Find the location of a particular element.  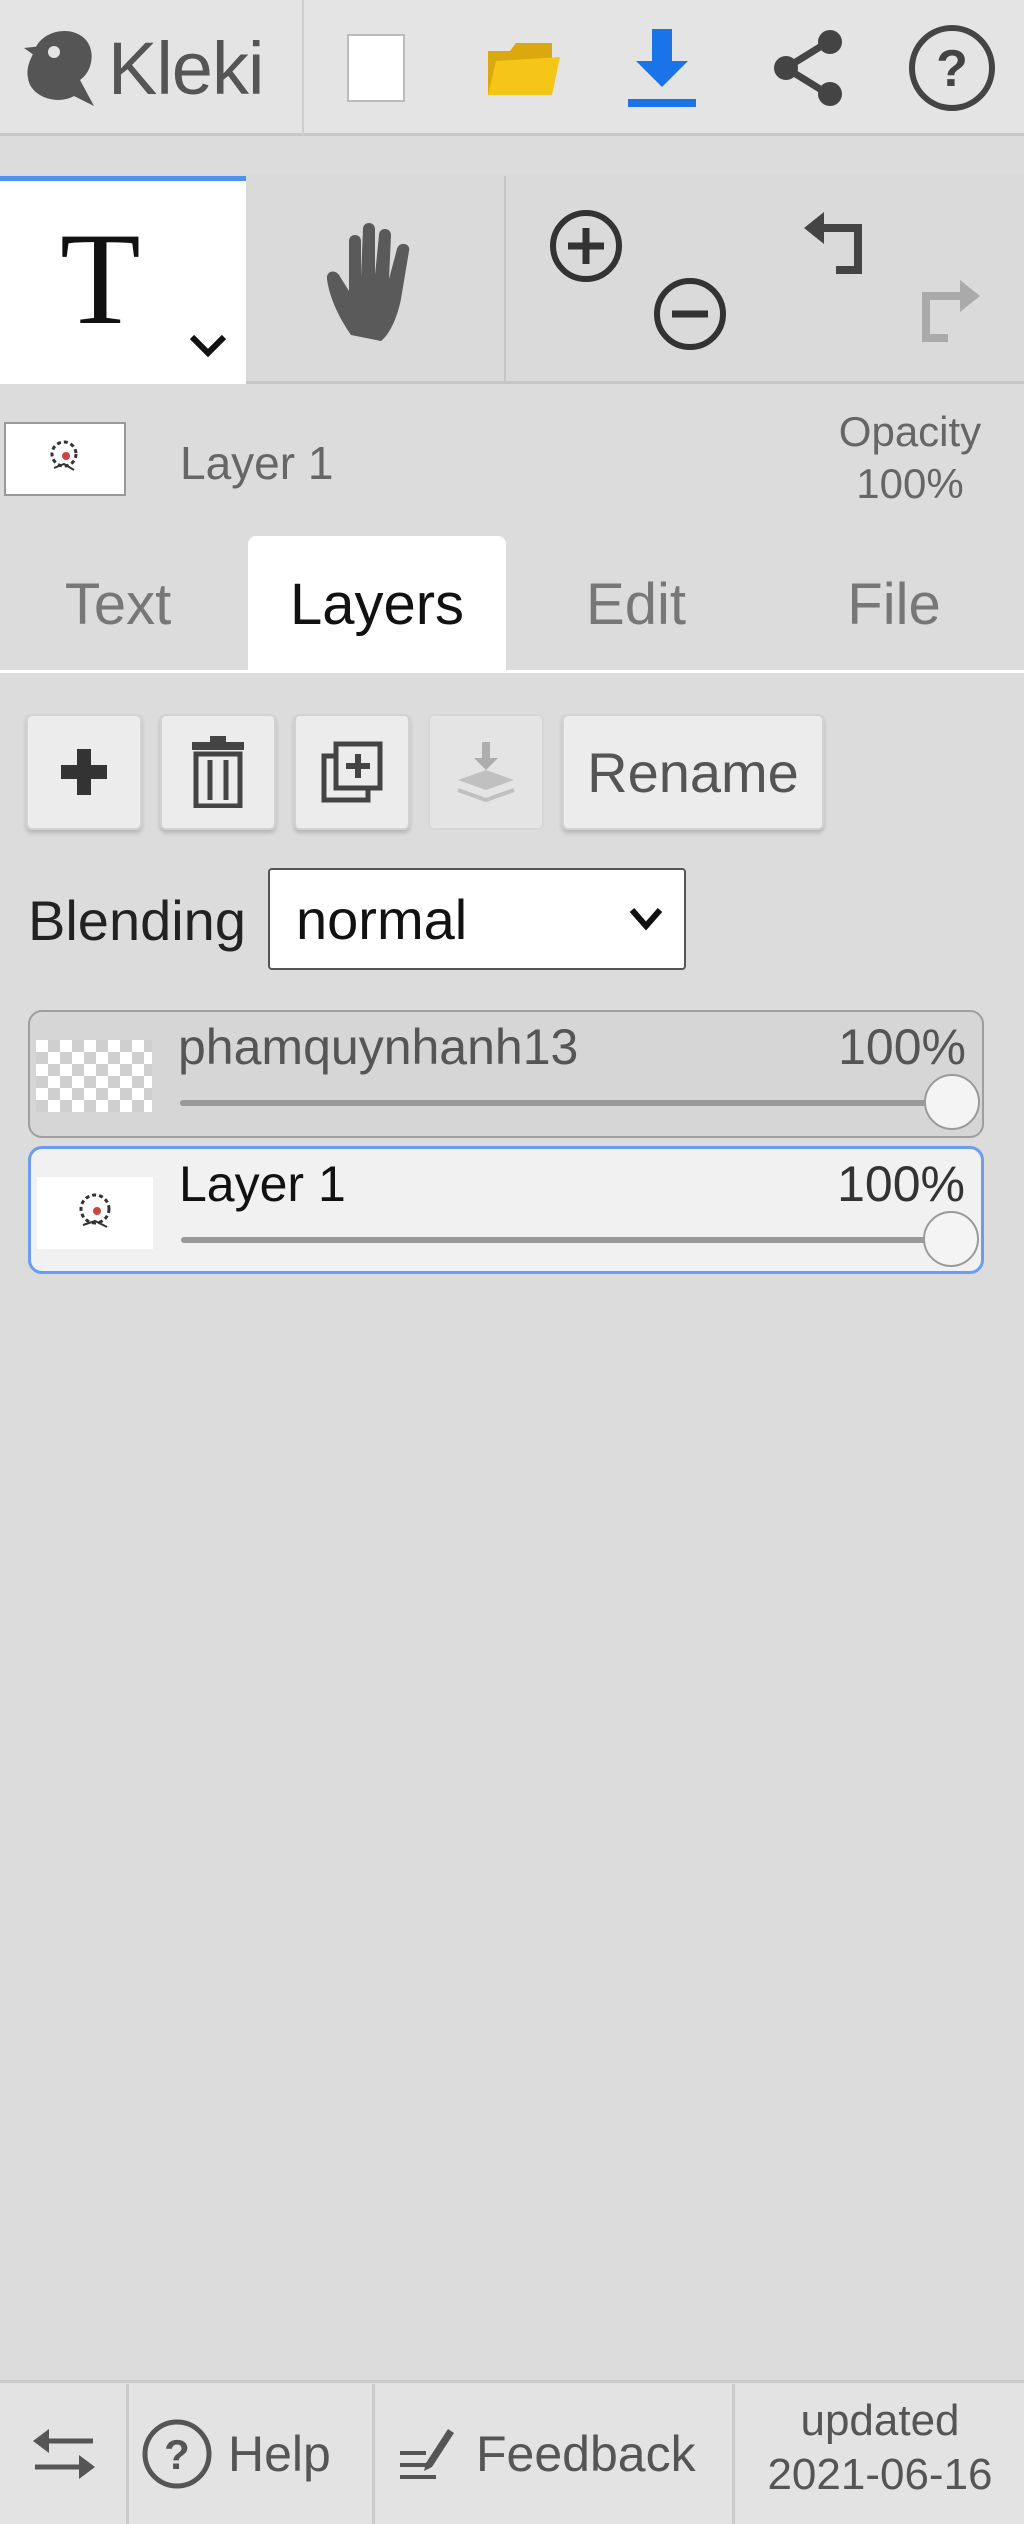

text-tool-button: T is located at coordinates (123, 280).